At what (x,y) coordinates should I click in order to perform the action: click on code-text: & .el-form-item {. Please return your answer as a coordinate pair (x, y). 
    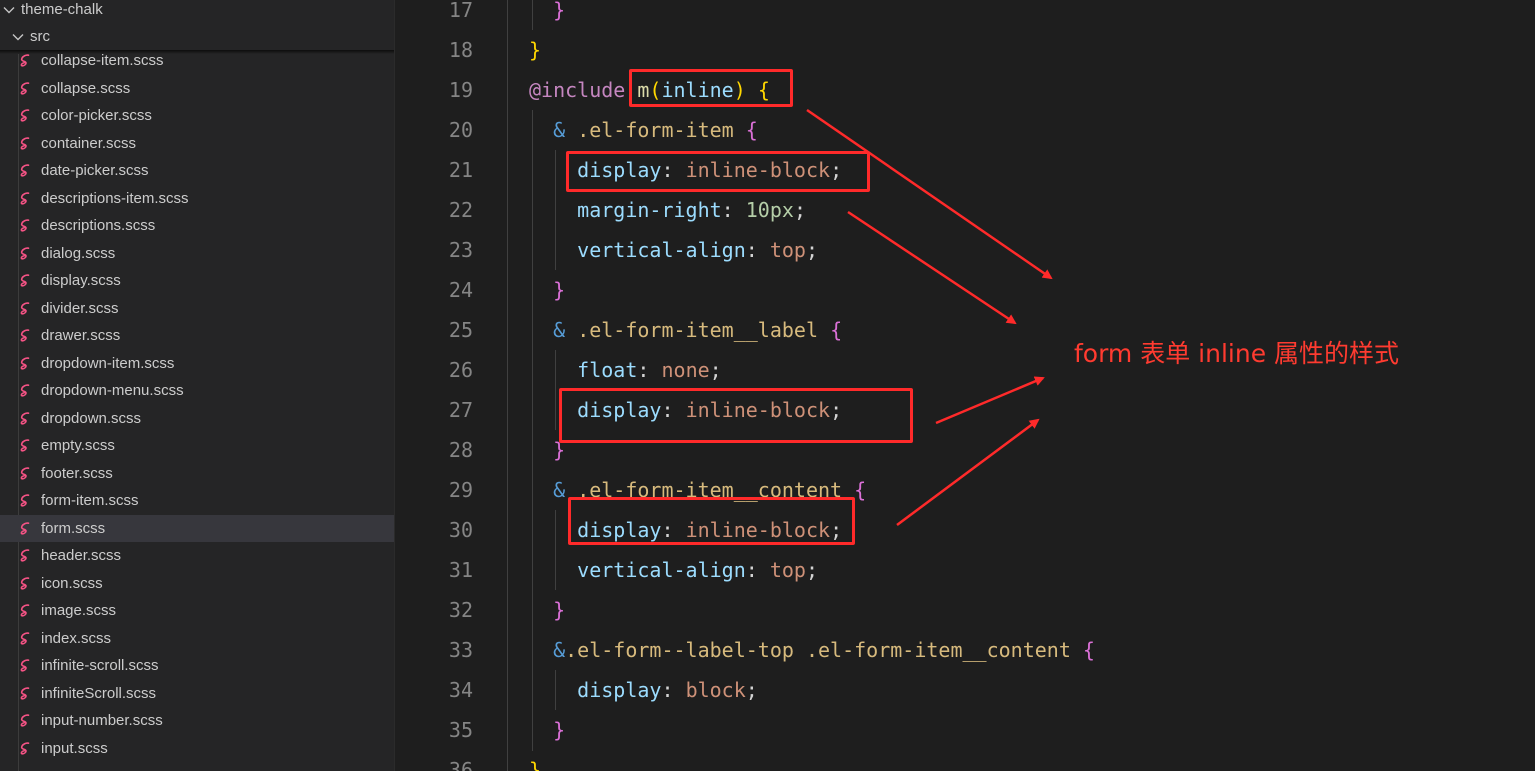
    Looking at the image, I should click on (655, 130).